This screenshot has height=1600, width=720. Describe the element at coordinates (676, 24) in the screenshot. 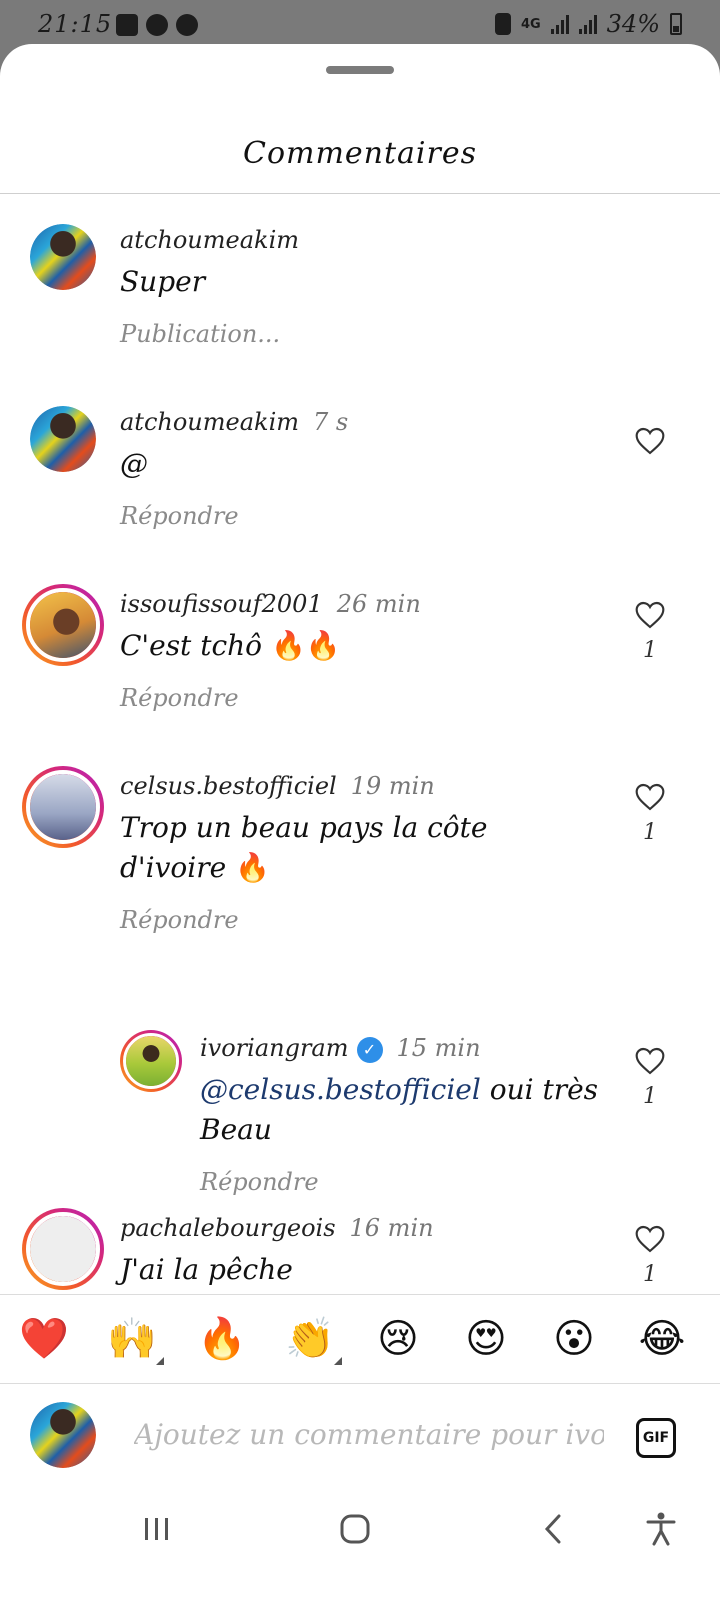

I see `battery-icon` at that location.